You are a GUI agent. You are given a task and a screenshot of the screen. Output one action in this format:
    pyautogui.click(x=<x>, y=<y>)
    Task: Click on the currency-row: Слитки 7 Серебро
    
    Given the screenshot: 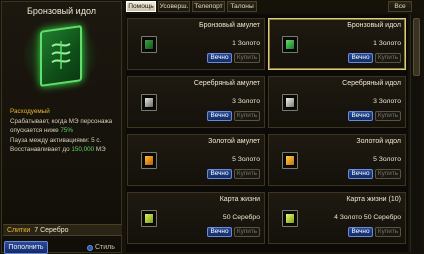 What is the action you would take?
    pyautogui.click(x=62, y=230)
    